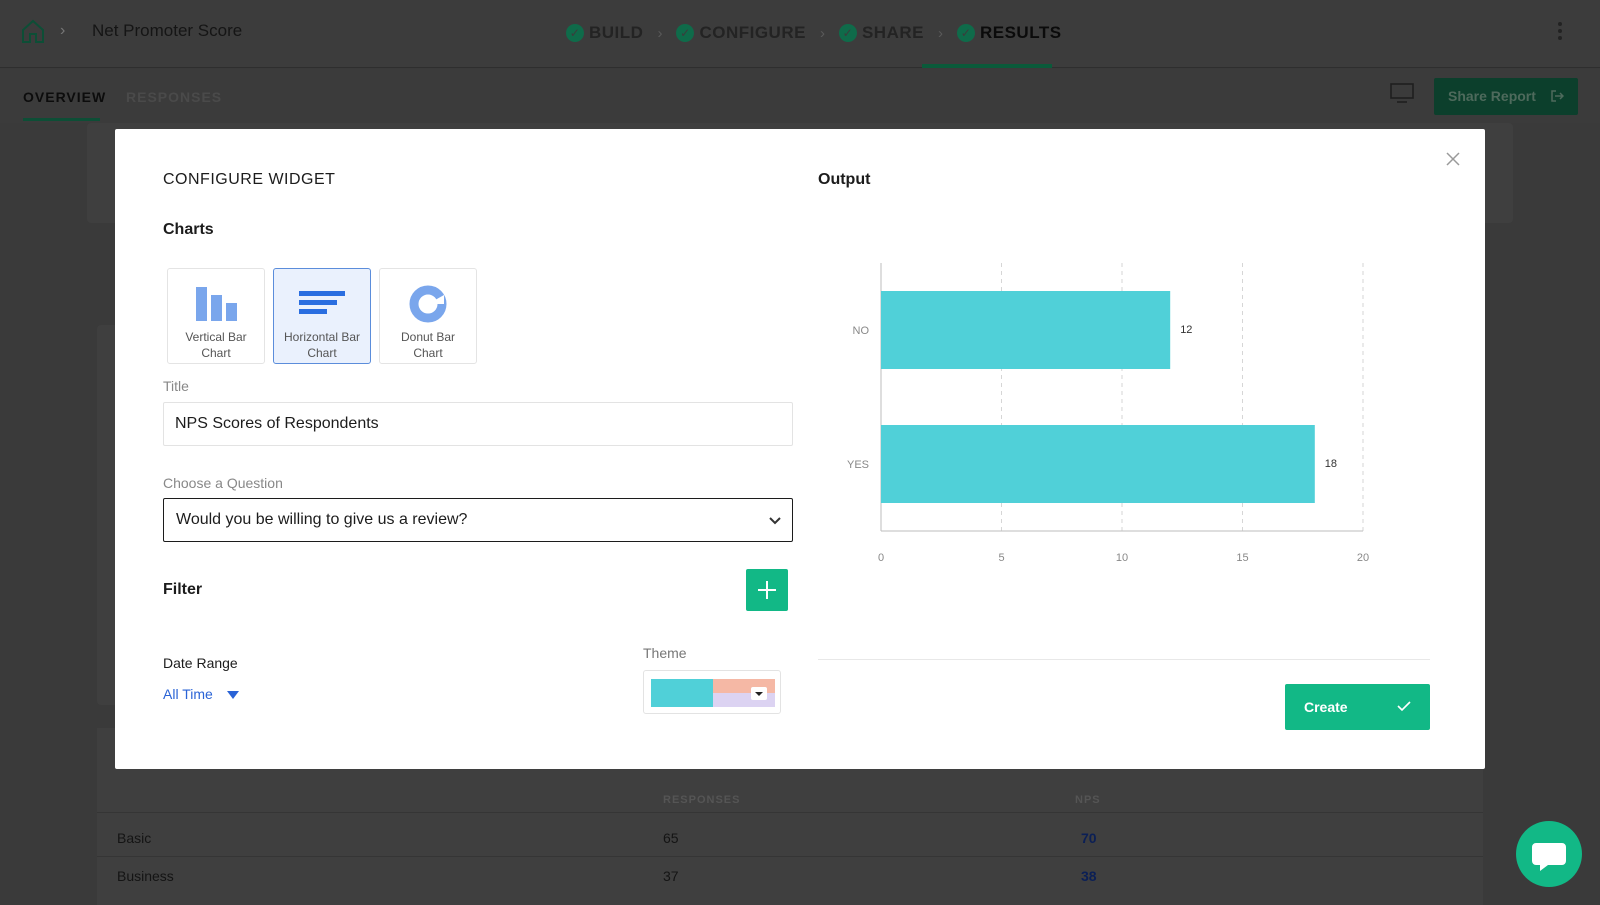  What do you see at coordinates (702, 800) in the screenshot?
I see `column-header-responses: RESPONSES` at bounding box center [702, 800].